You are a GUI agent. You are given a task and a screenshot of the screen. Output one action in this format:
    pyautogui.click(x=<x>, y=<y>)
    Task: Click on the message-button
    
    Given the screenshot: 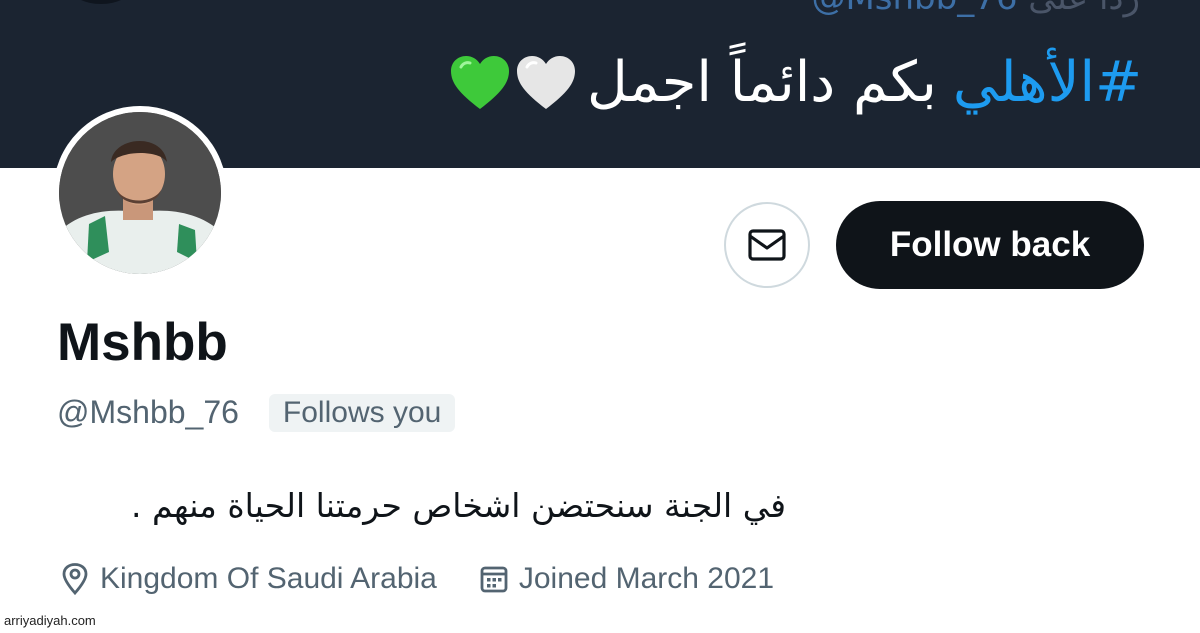 What is the action you would take?
    pyautogui.click(x=767, y=245)
    